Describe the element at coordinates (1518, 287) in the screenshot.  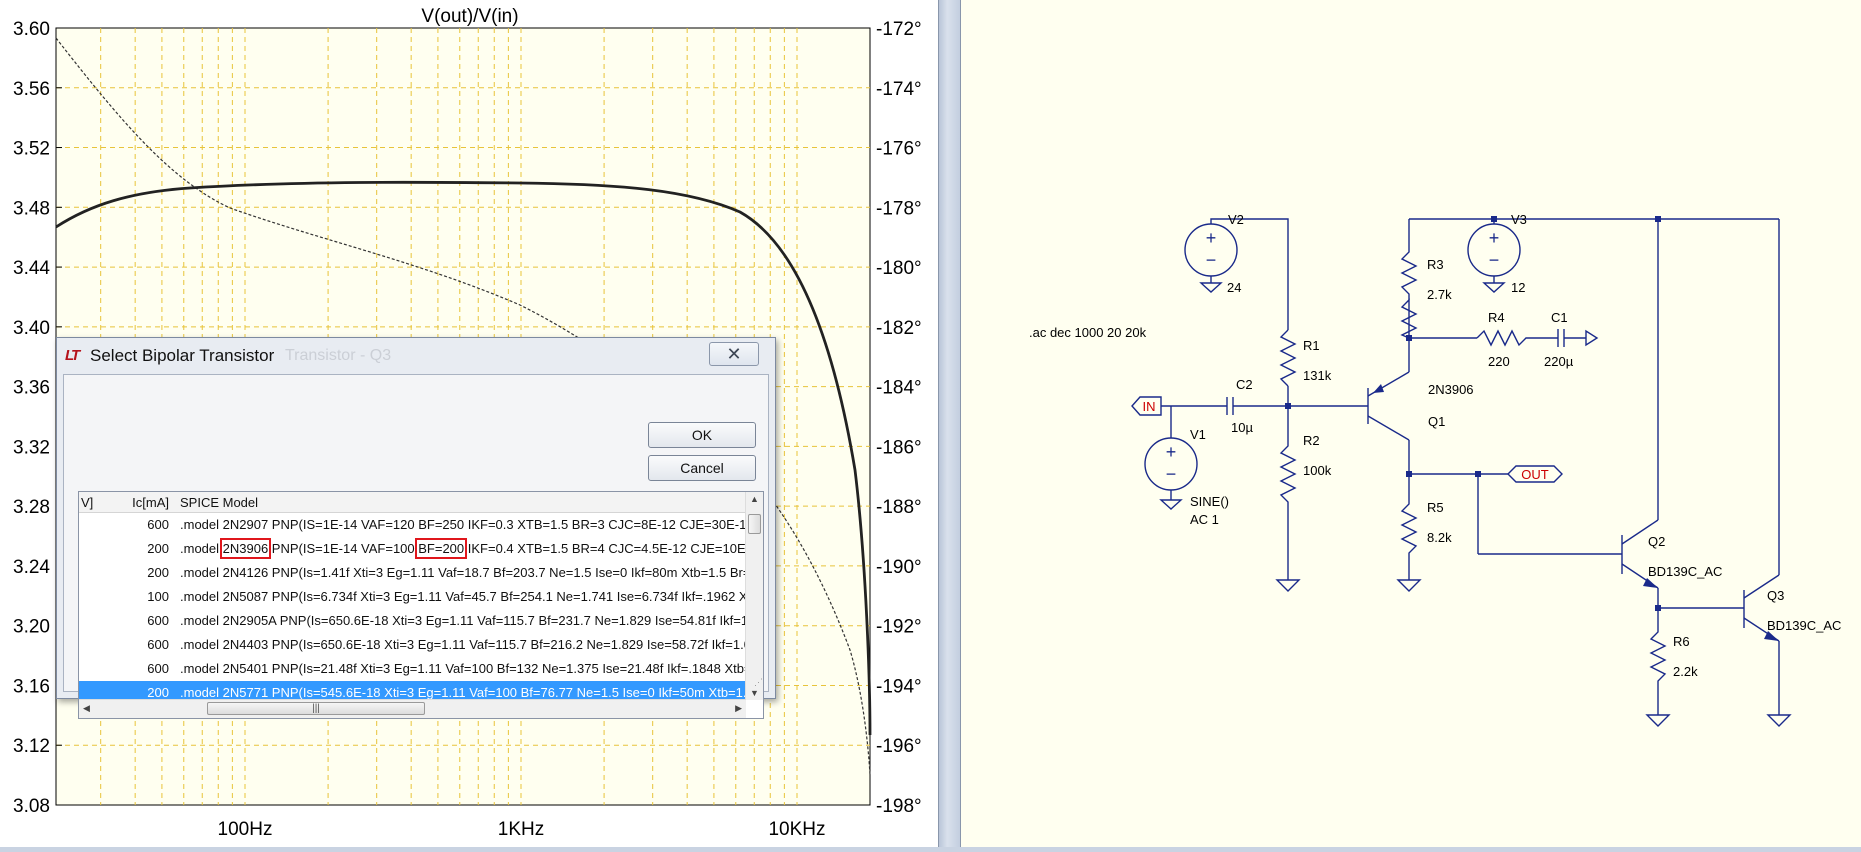
I see `v3-value: 12` at that location.